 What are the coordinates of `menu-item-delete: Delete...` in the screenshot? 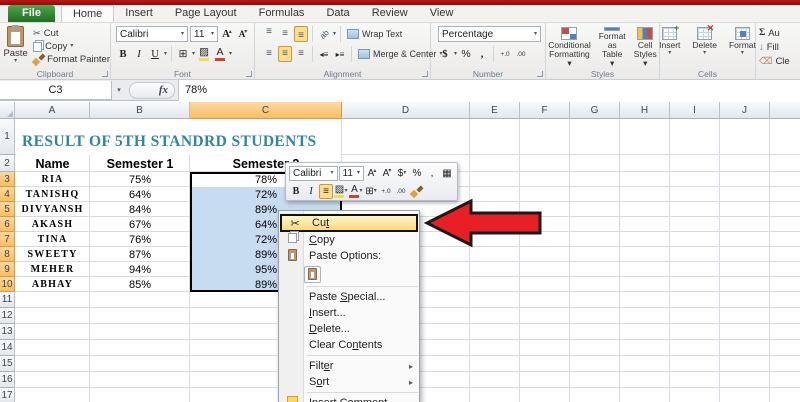 It's located at (349, 329).